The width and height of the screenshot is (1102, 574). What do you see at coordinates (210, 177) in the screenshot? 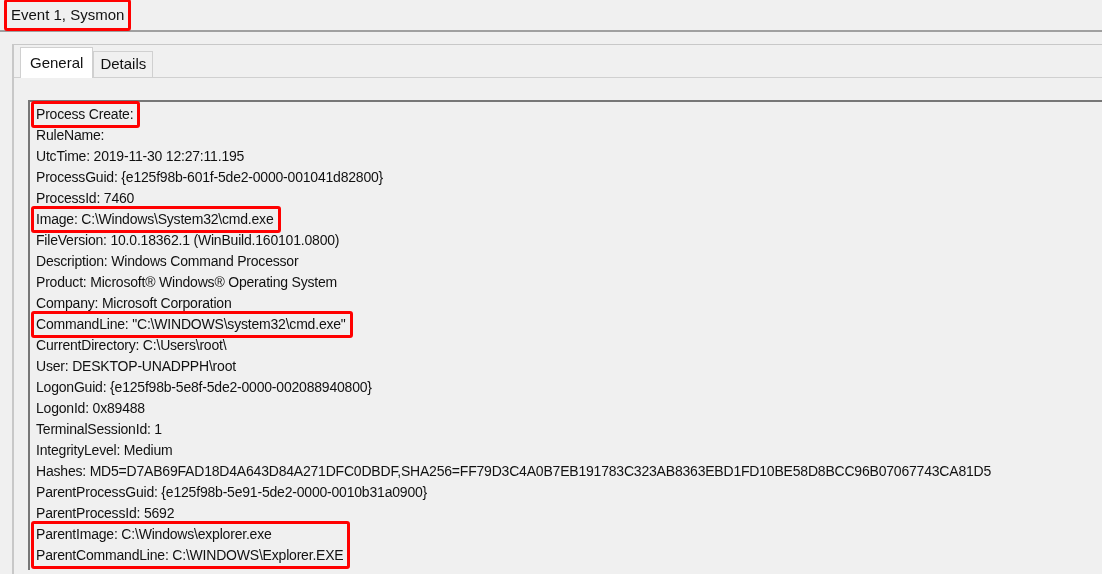
I see `event-field-line: ProcessGuid: {e125f98b-601f-5de2-0000-001041d82800}` at bounding box center [210, 177].